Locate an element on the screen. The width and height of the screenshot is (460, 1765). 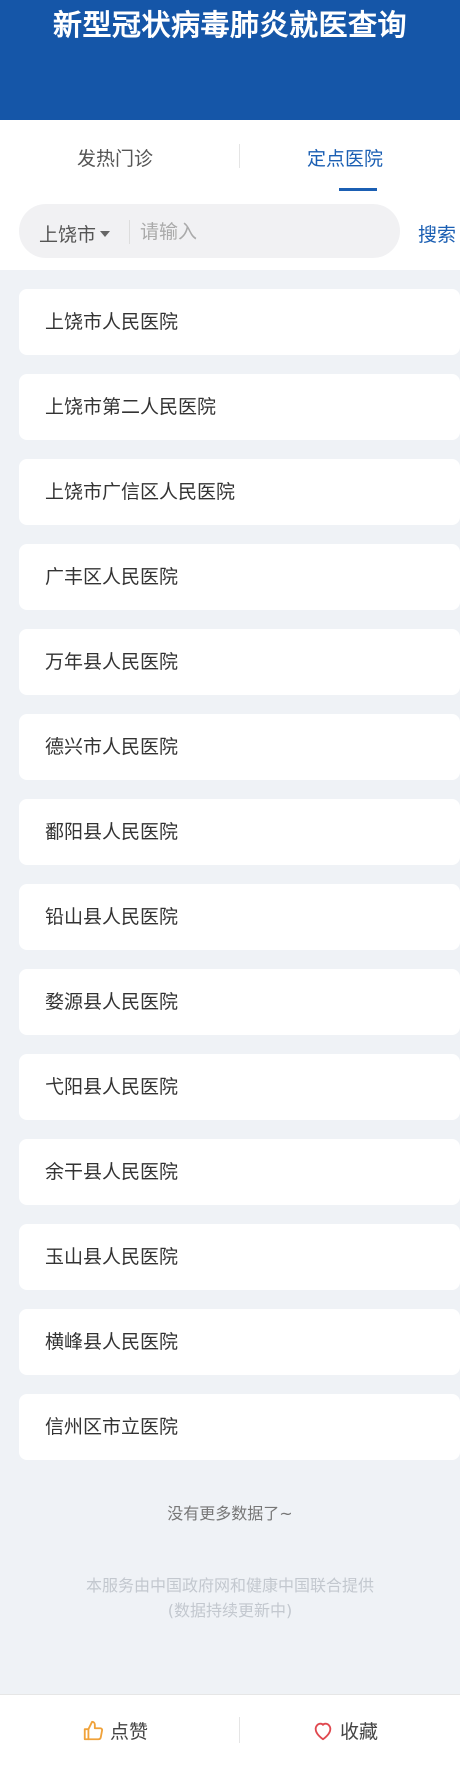
list-end-text: 没有更多数据了~ is located at coordinates (230, 1513).